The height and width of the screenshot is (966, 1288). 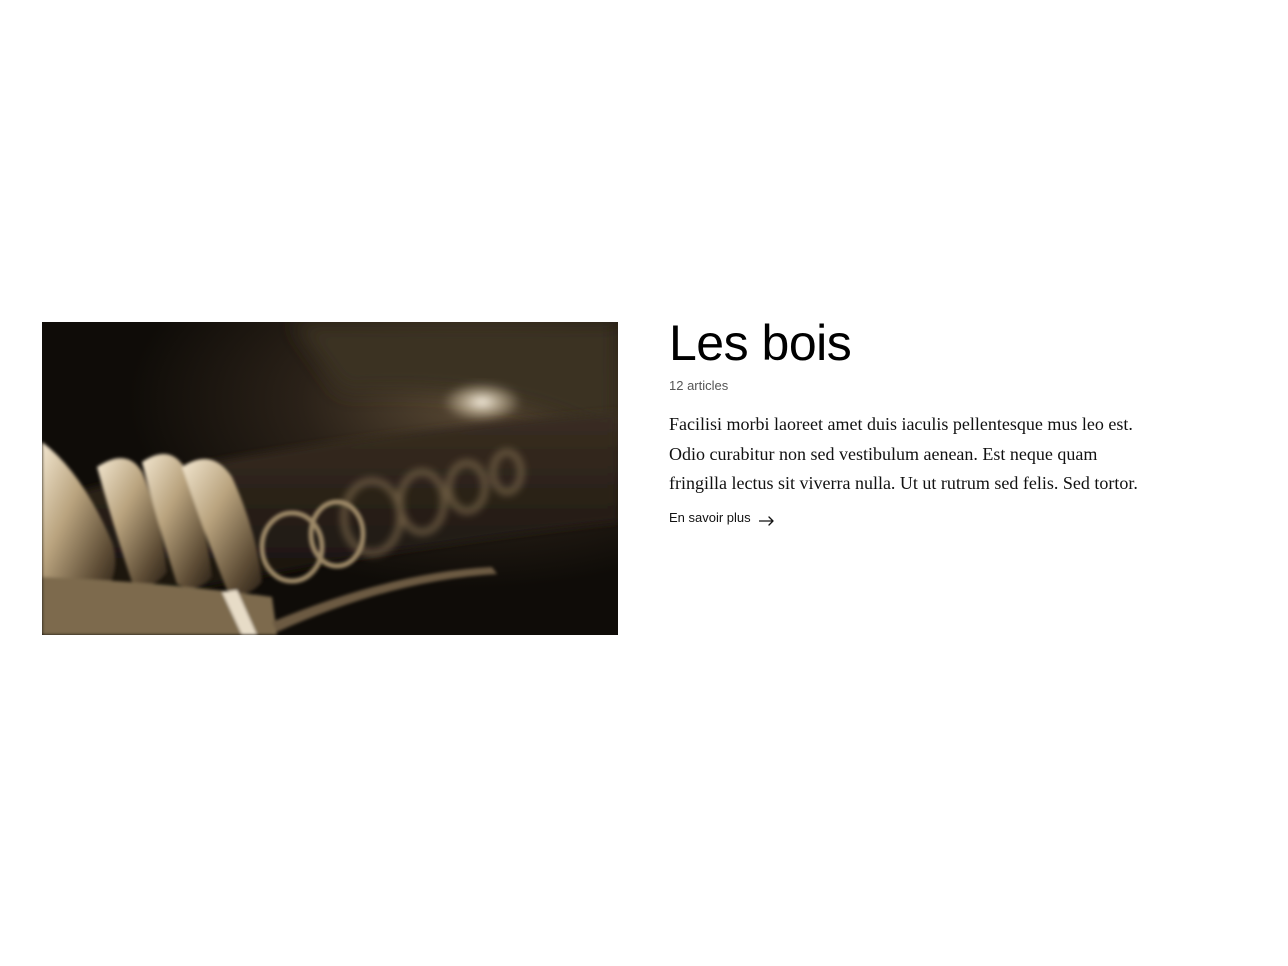 I want to click on article-count: 12 articles, so click(x=699, y=385).